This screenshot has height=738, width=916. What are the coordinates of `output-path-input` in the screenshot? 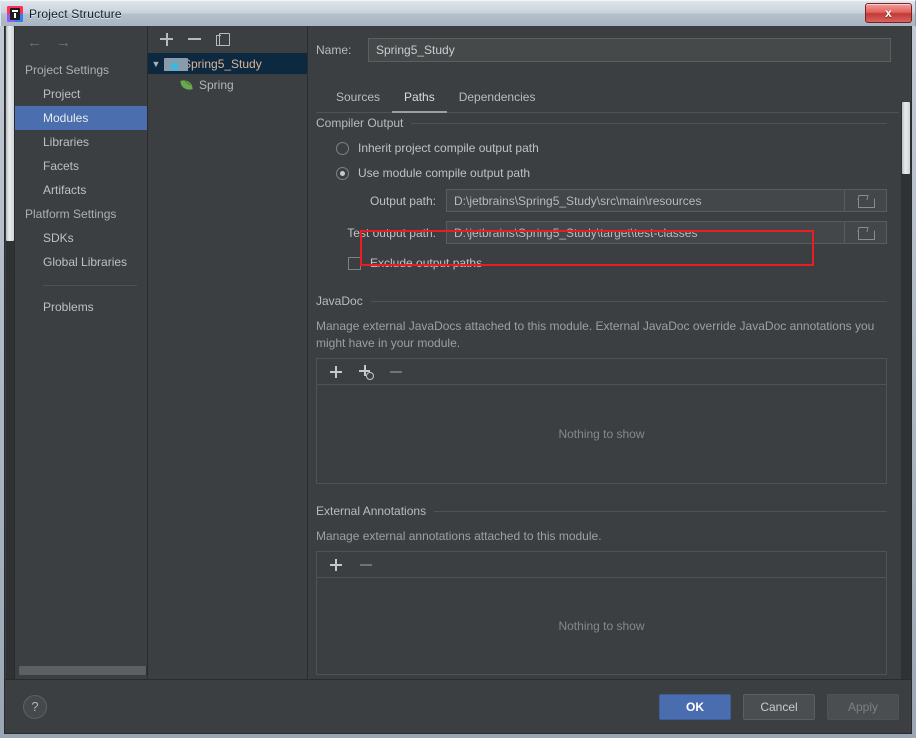 It's located at (645, 200).